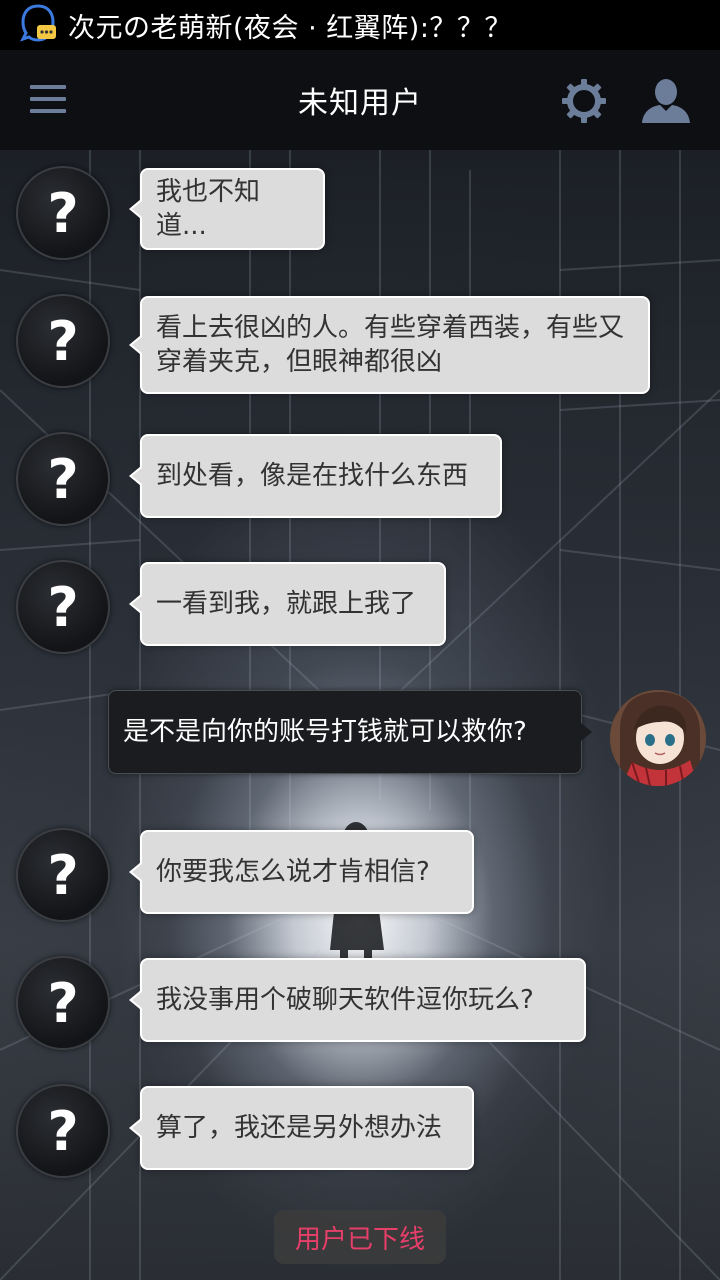  I want to click on incoming-message-bubble: 一看到我，就跟上我了, so click(287, 604).